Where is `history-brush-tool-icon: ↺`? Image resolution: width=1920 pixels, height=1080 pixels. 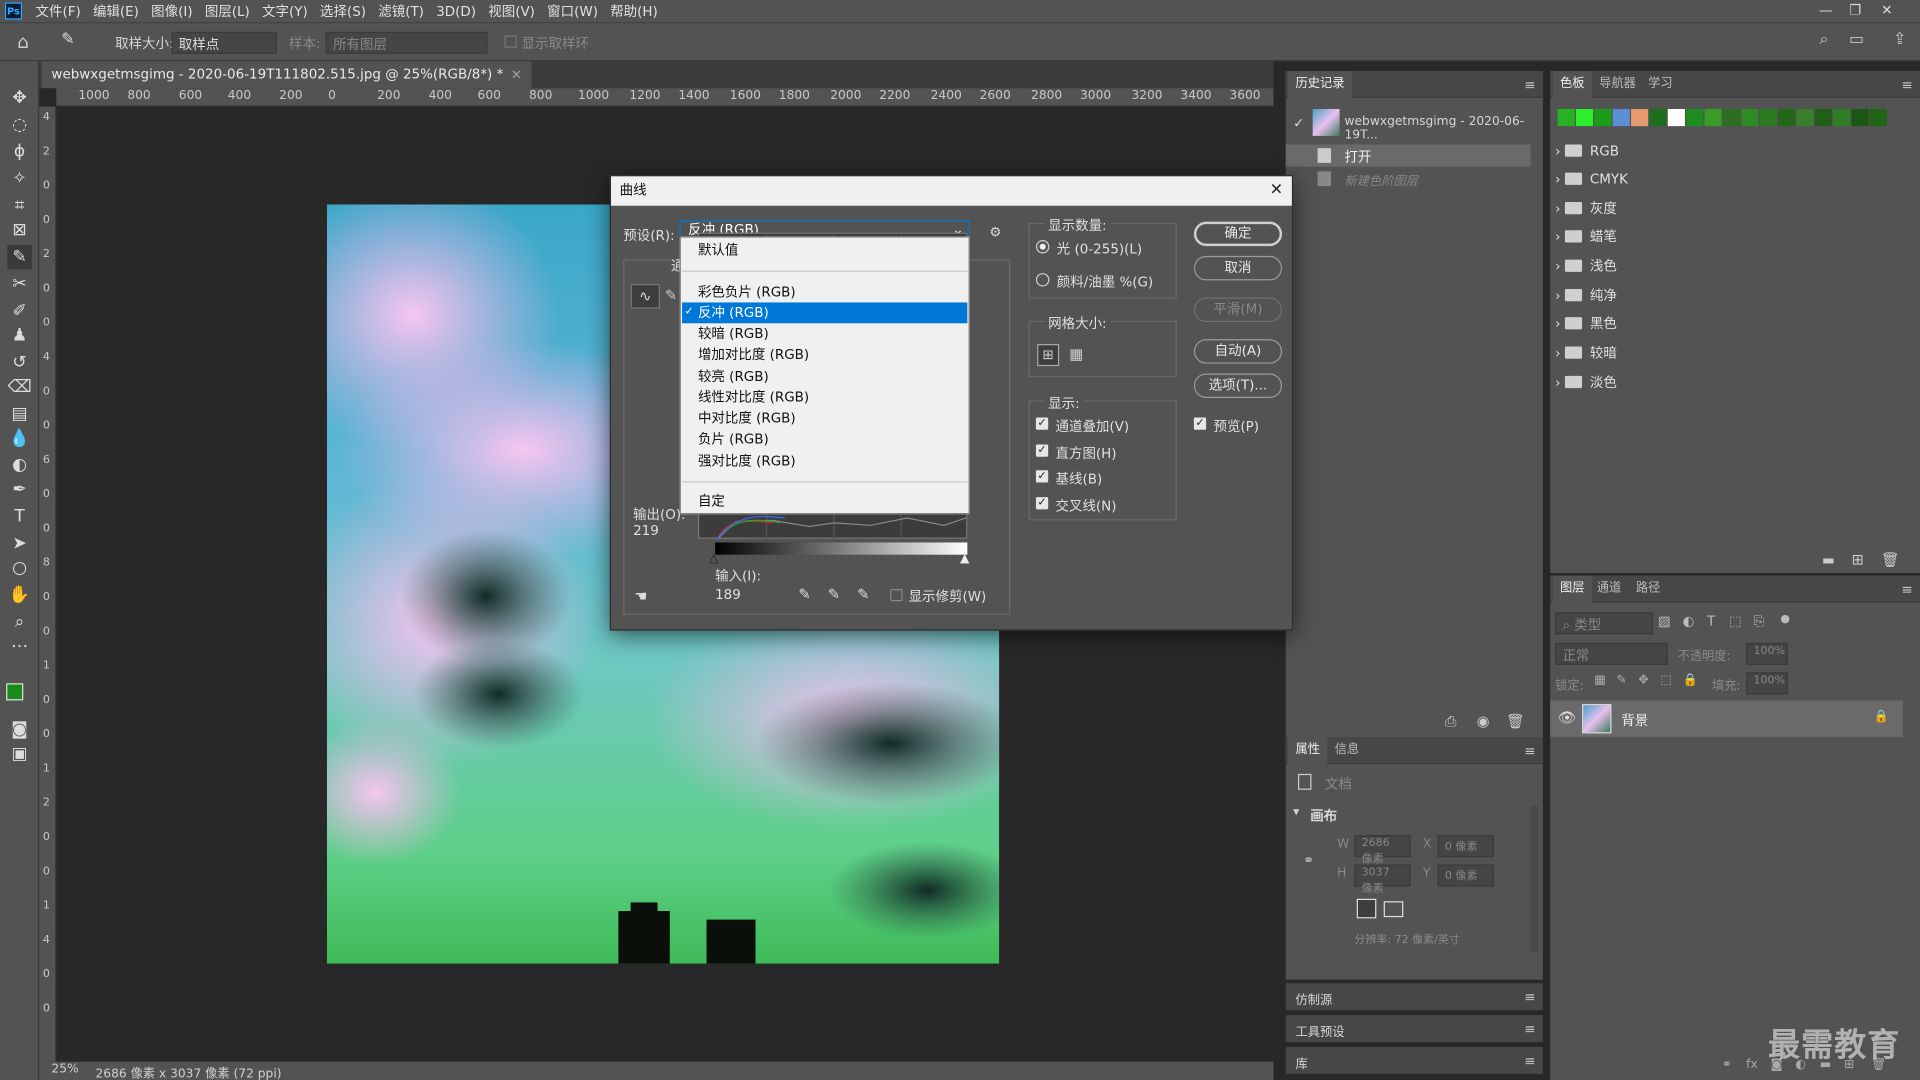 history-brush-tool-icon: ↺ is located at coordinates (19, 362).